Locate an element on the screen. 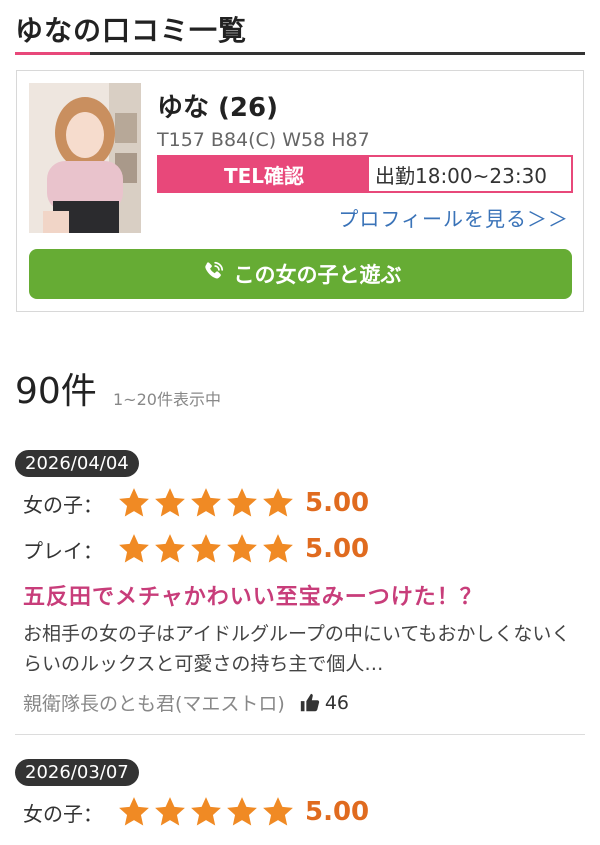  girl-name: ゆな (26) is located at coordinates (217, 108).